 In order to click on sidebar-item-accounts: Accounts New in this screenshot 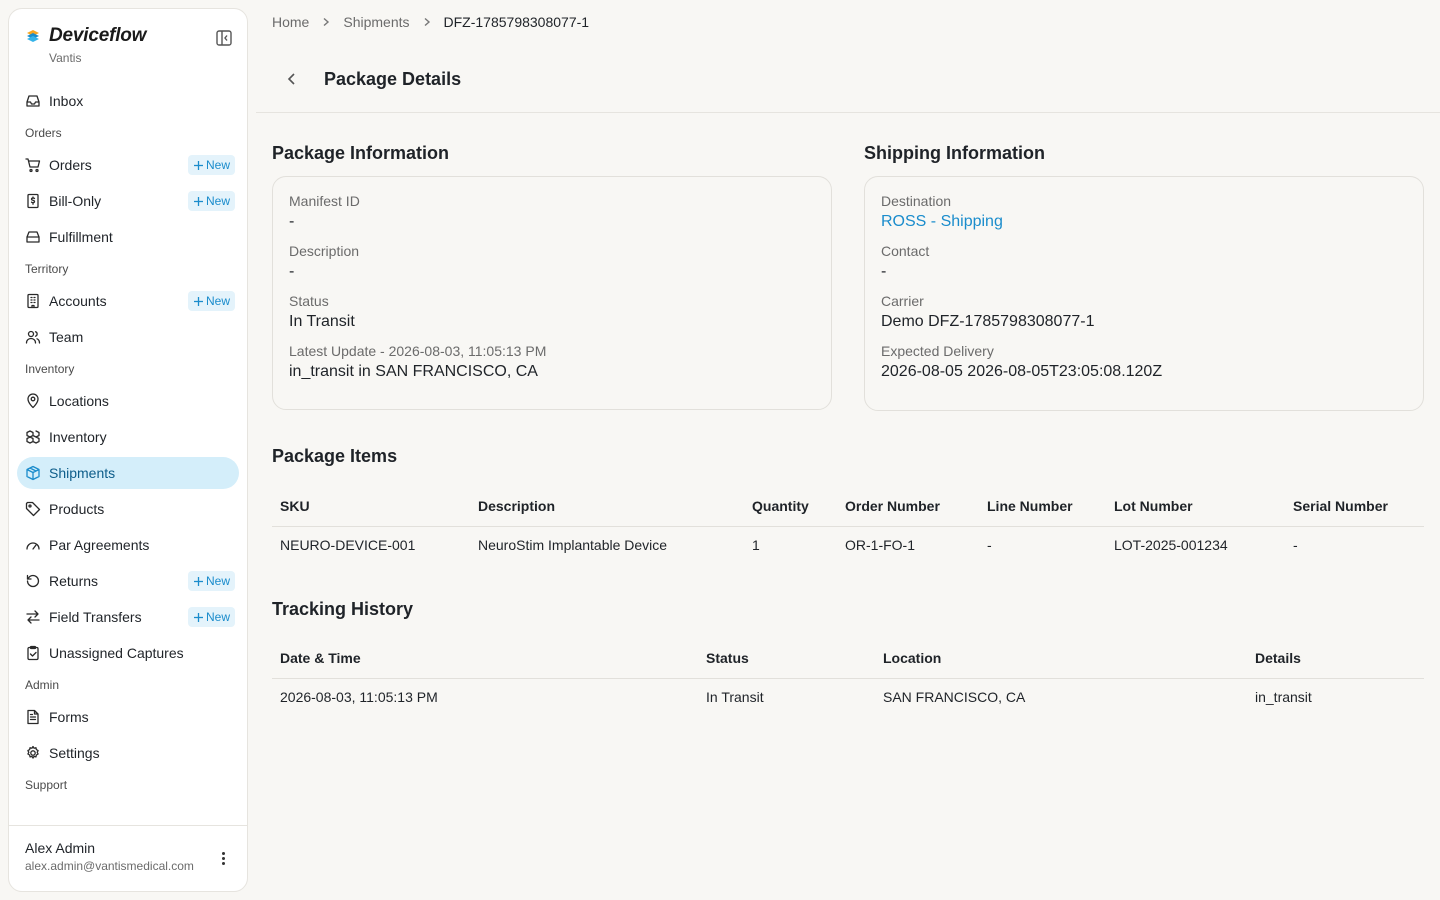, I will do `click(128, 301)`.